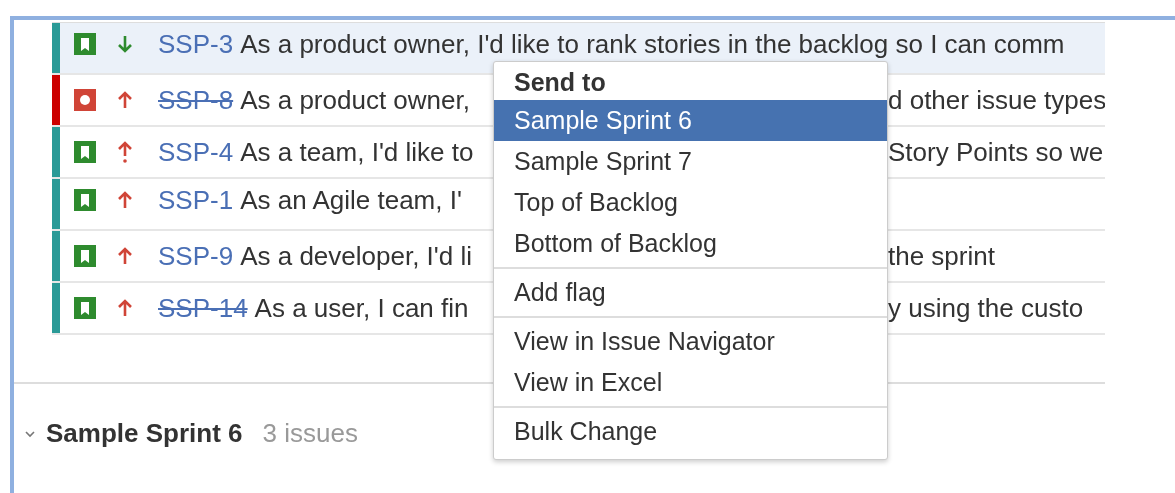 Image resolution: width=1175 pixels, height=493 pixels. What do you see at coordinates (357, 152) in the screenshot?
I see `issue-summary: As a team, I'd like to` at bounding box center [357, 152].